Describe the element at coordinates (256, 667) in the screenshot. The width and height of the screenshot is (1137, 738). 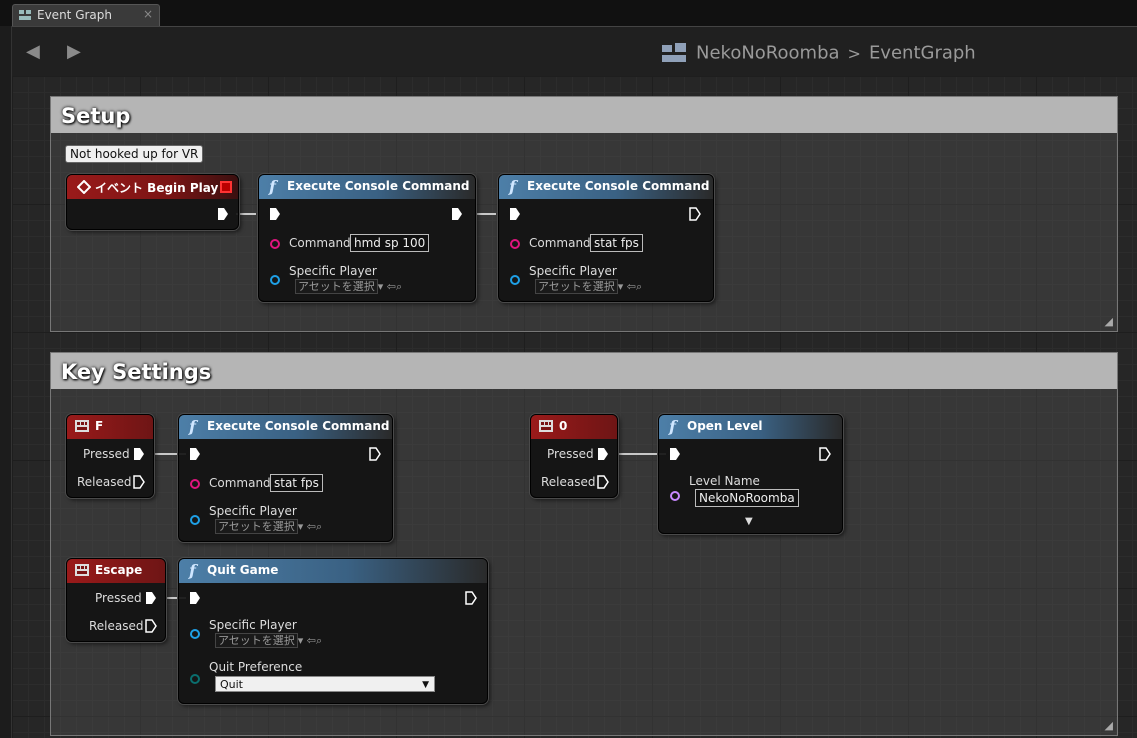
I see `quit-preference-label: Quit Preference` at that location.